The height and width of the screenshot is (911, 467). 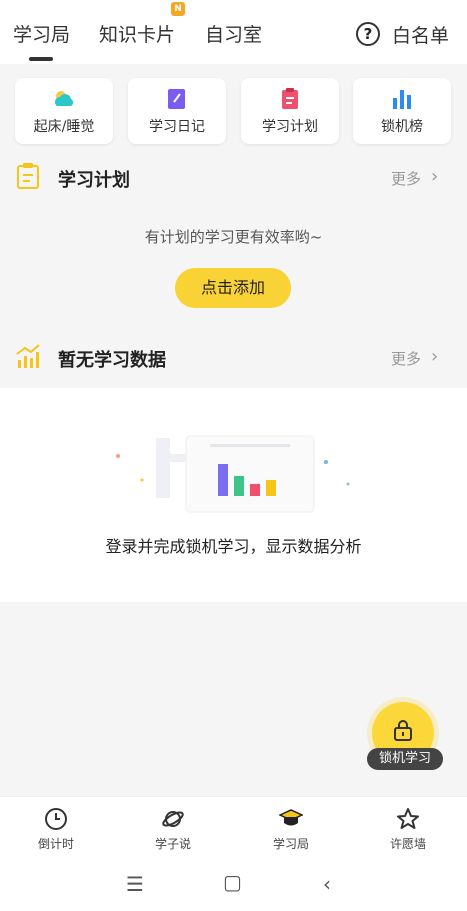 What do you see at coordinates (420, 34) in the screenshot?
I see `whitelist-button: 白名单` at bounding box center [420, 34].